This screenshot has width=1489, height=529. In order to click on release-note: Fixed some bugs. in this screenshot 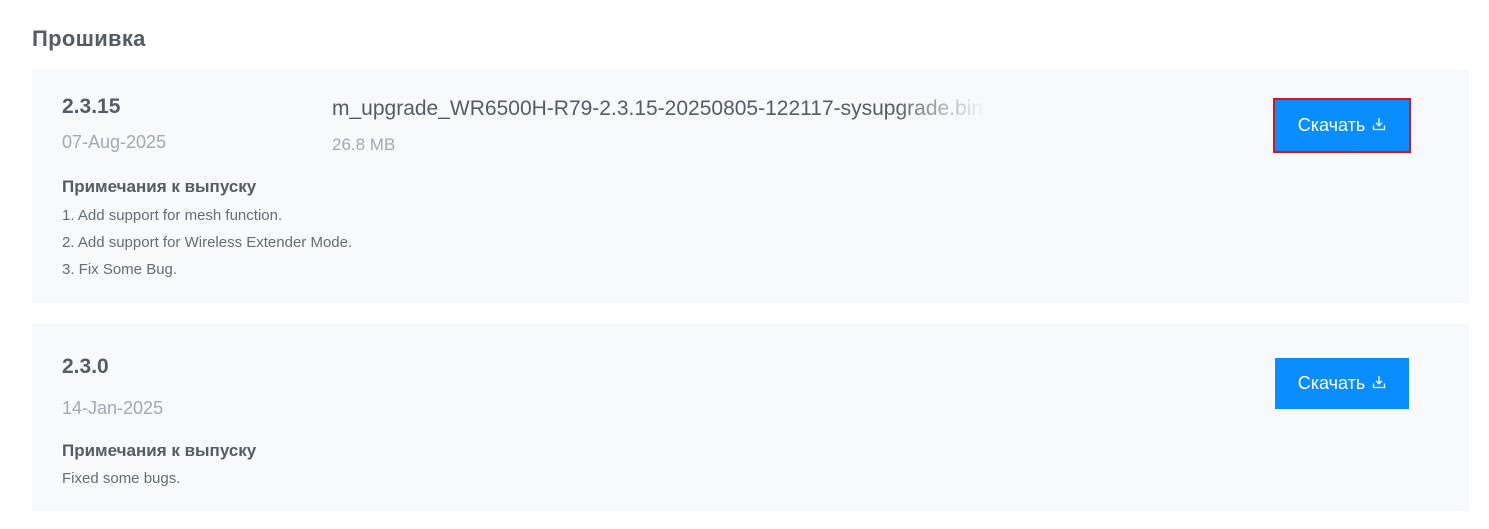, I will do `click(121, 478)`.